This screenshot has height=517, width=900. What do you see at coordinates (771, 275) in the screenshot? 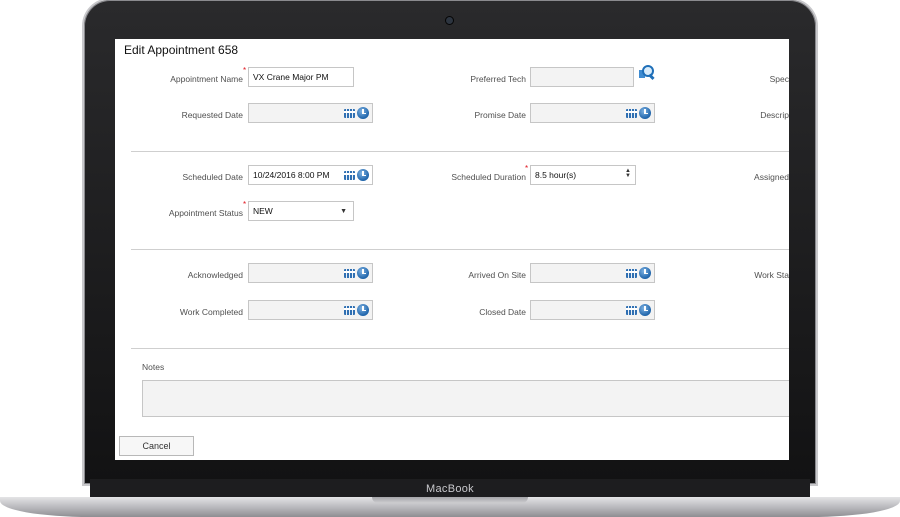
I see `work-status-label: Work Sta` at bounding box center [771, 275].